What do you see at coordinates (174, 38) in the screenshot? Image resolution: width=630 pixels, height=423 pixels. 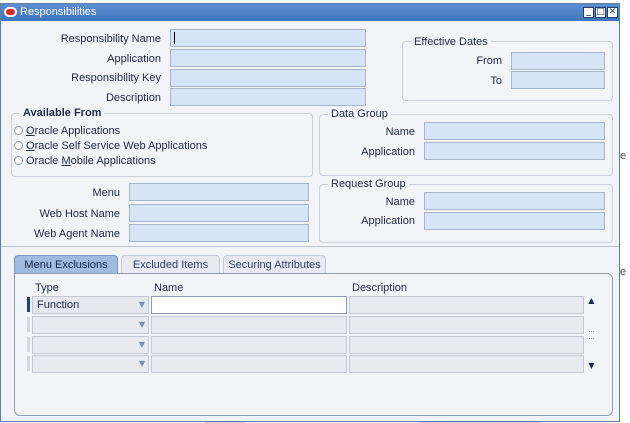 I see `text-cursor` at bounding box center [174, 38].